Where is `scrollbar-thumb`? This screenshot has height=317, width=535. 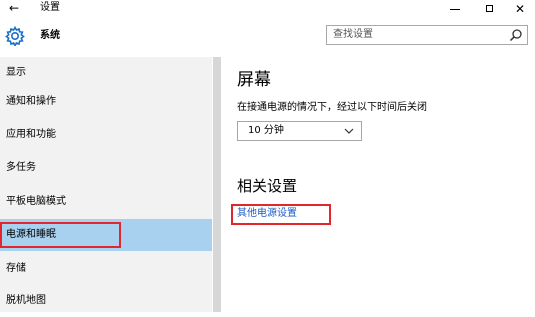
scrollbar-thumb is located at coordinates (217, 184).